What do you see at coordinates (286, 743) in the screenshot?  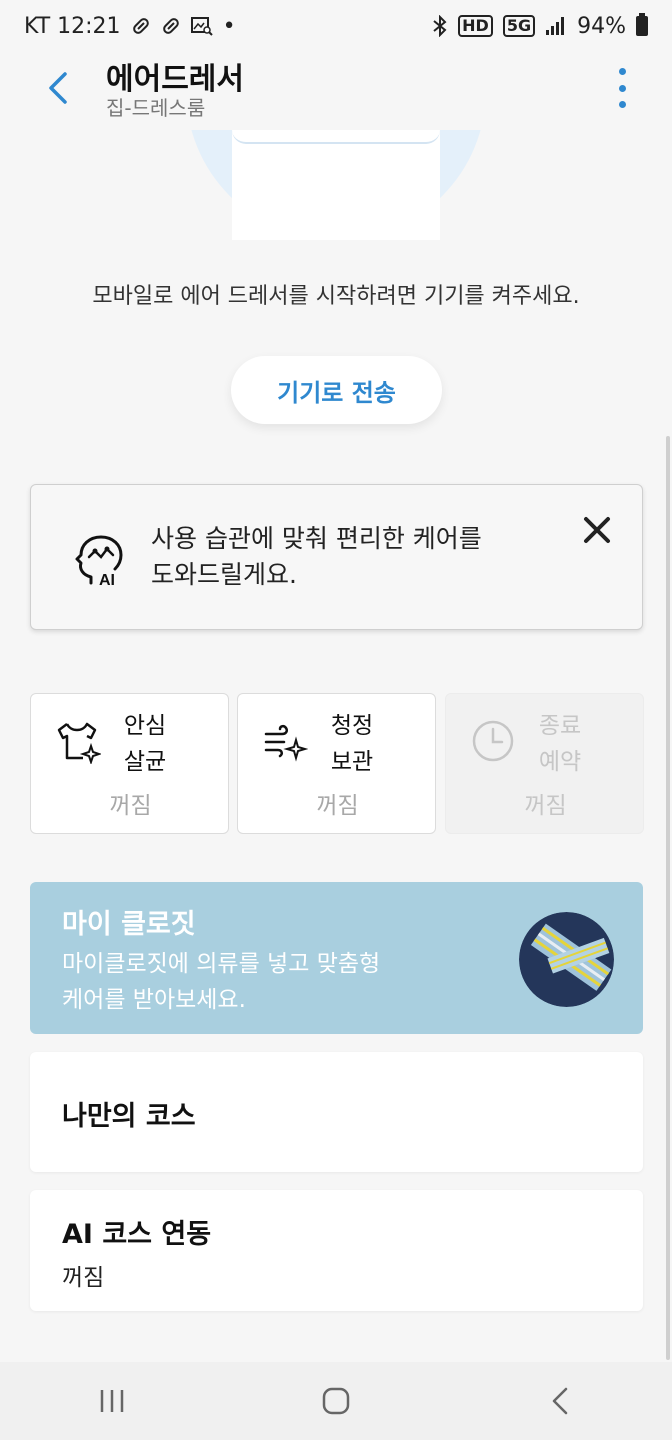 I see `wind-sparkle-icon` at bounding box center [286, 743].